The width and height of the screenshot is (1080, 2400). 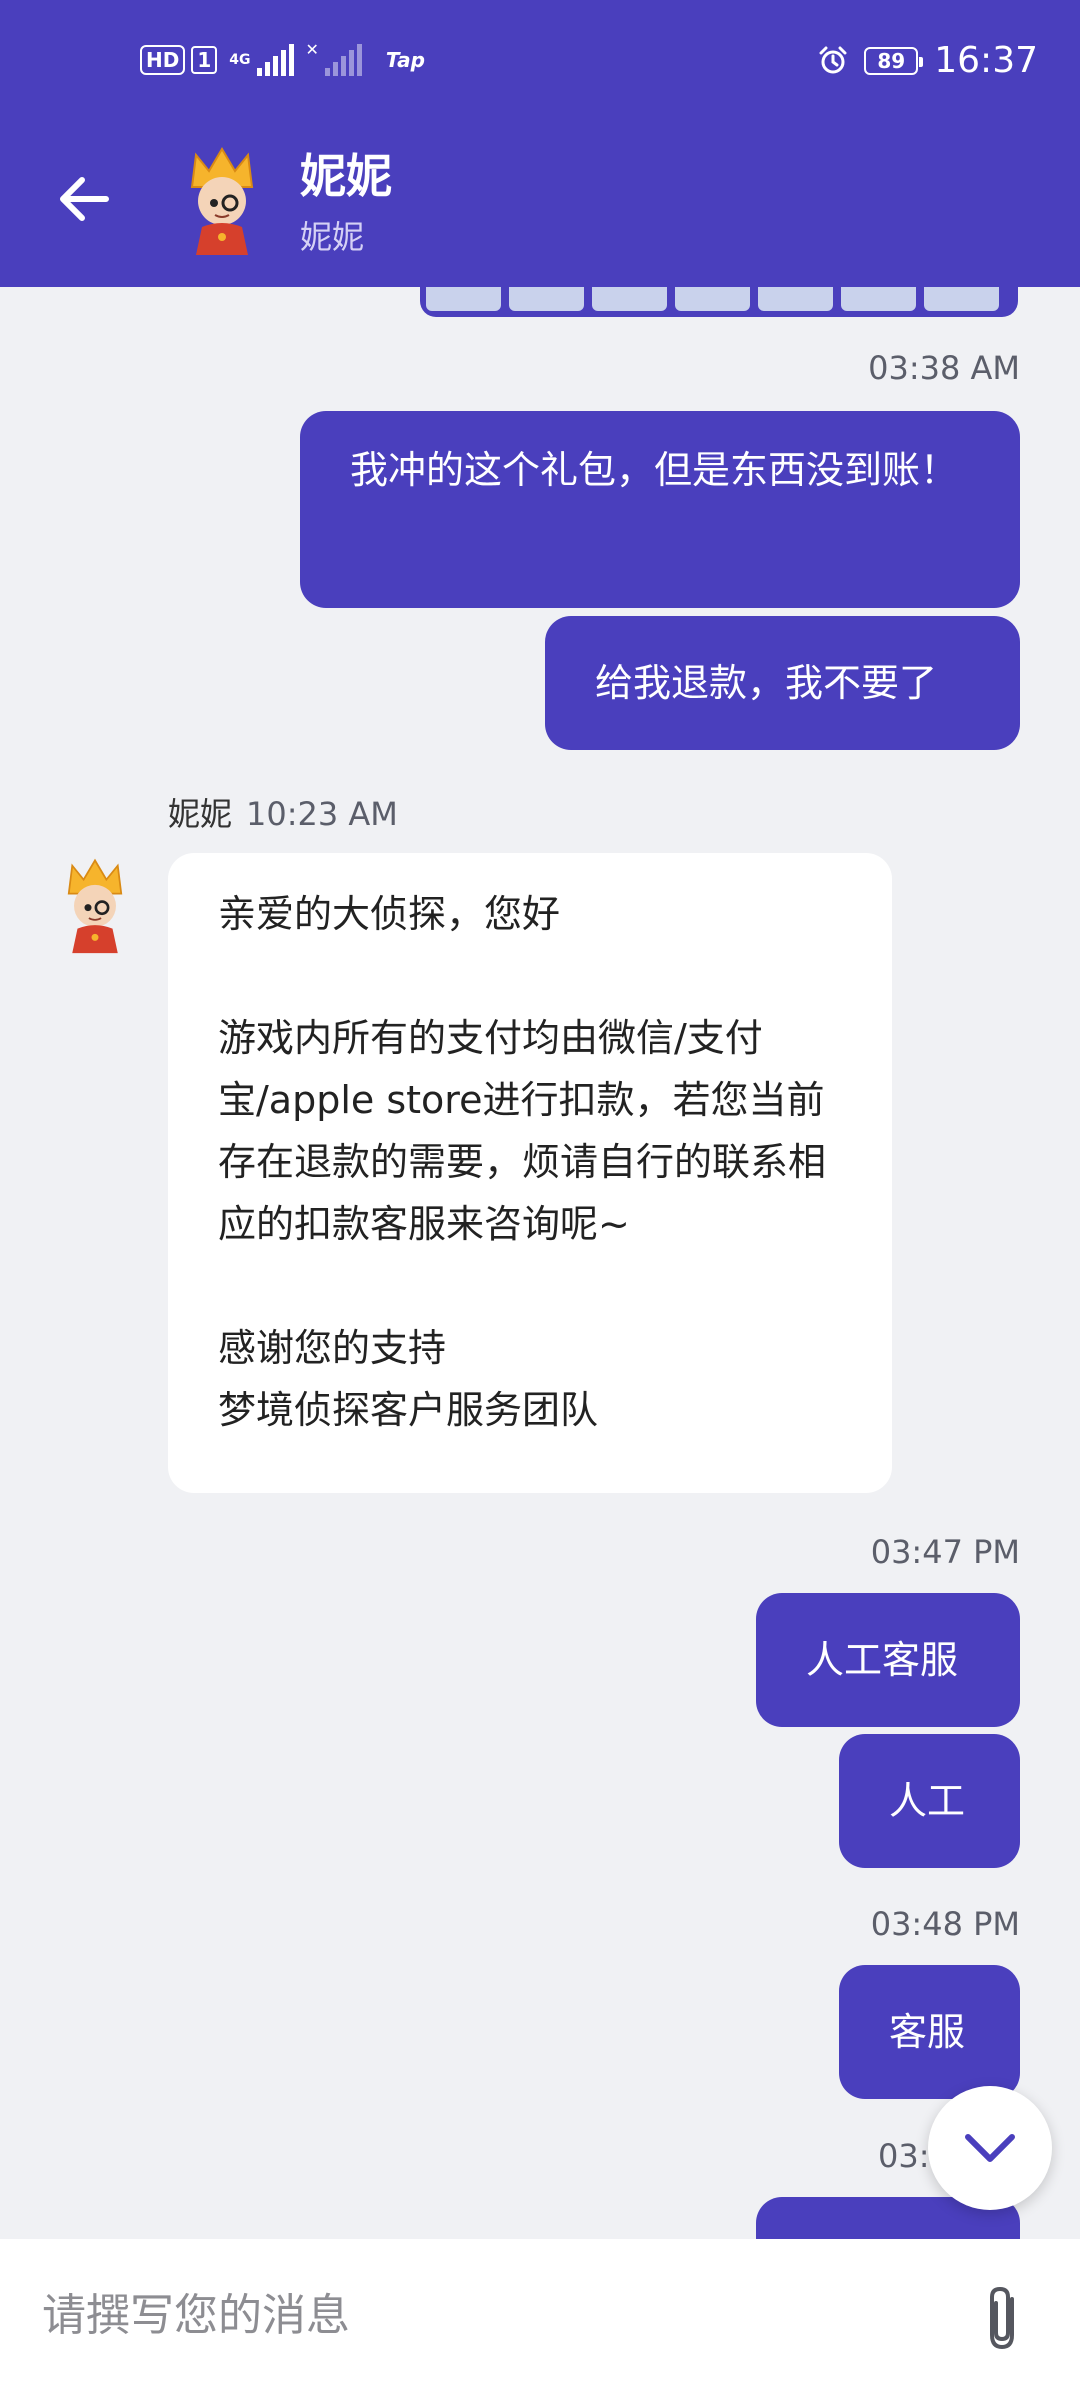 I want to click on signal-icon, so click(x=275, y=60).